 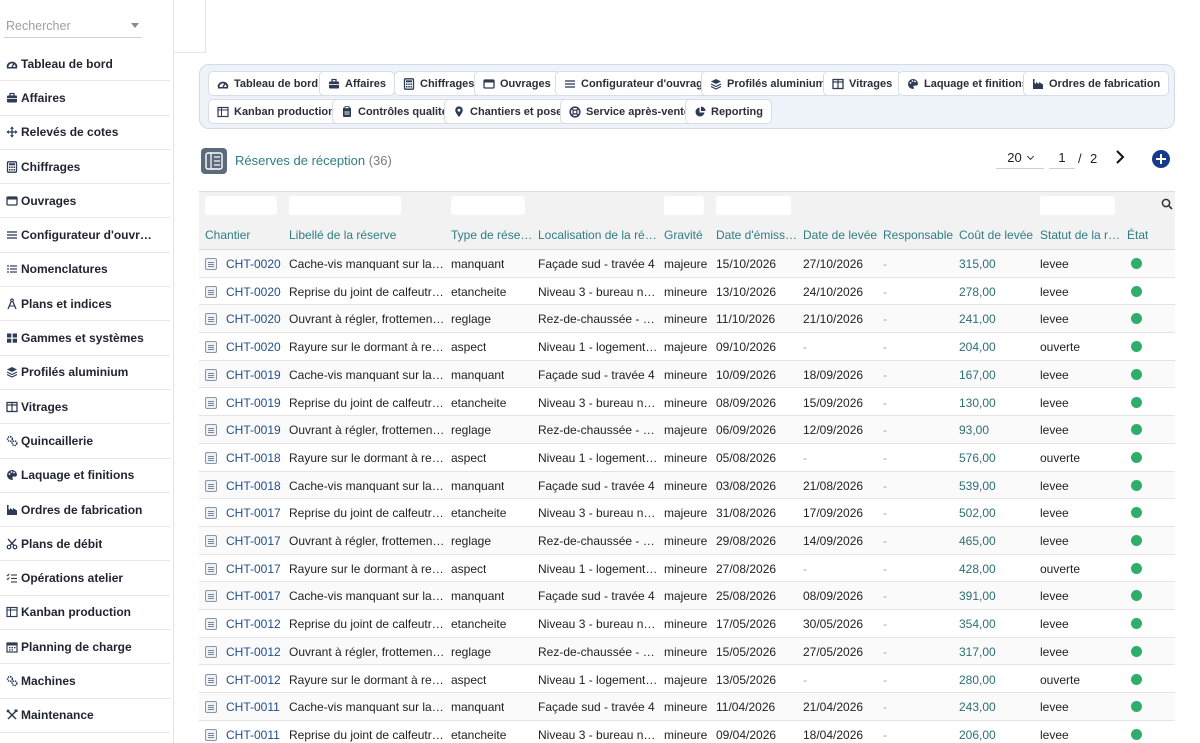 I want to click on tab-2: Chiffrages, so click(x=439, y=83).